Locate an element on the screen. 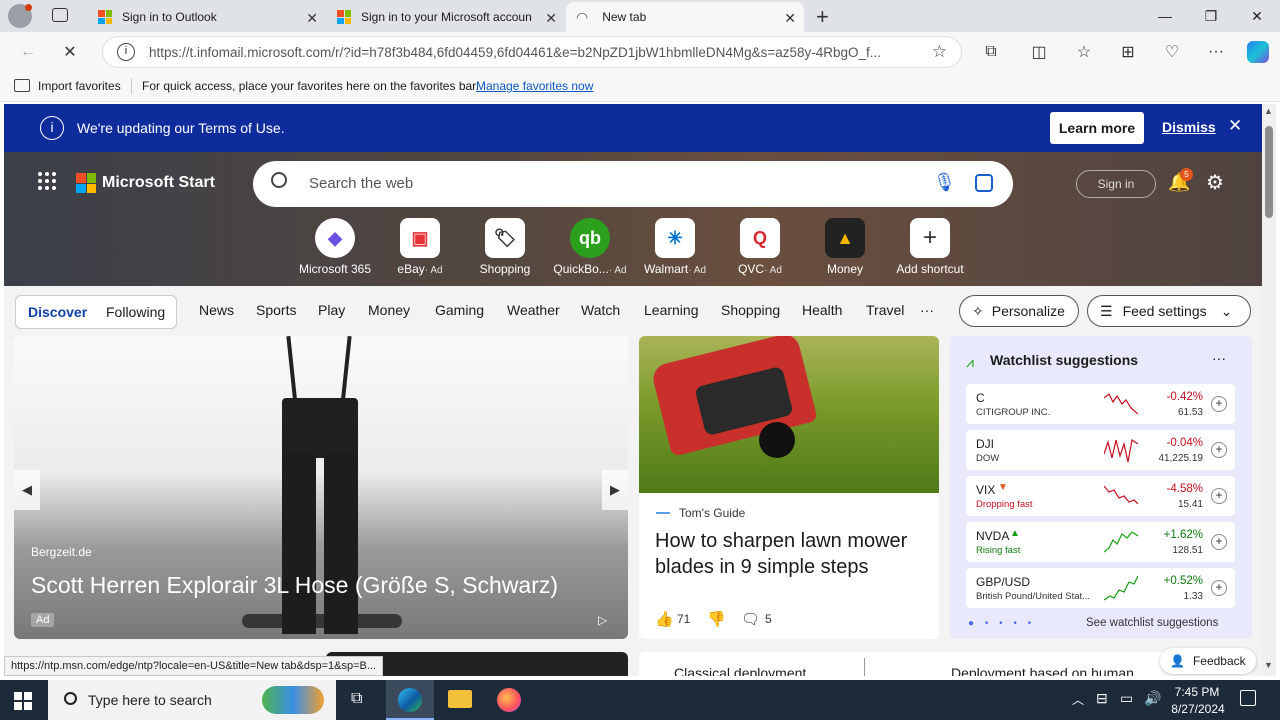  settings-more-icon: ··· is located at coordinates (1216, 52).